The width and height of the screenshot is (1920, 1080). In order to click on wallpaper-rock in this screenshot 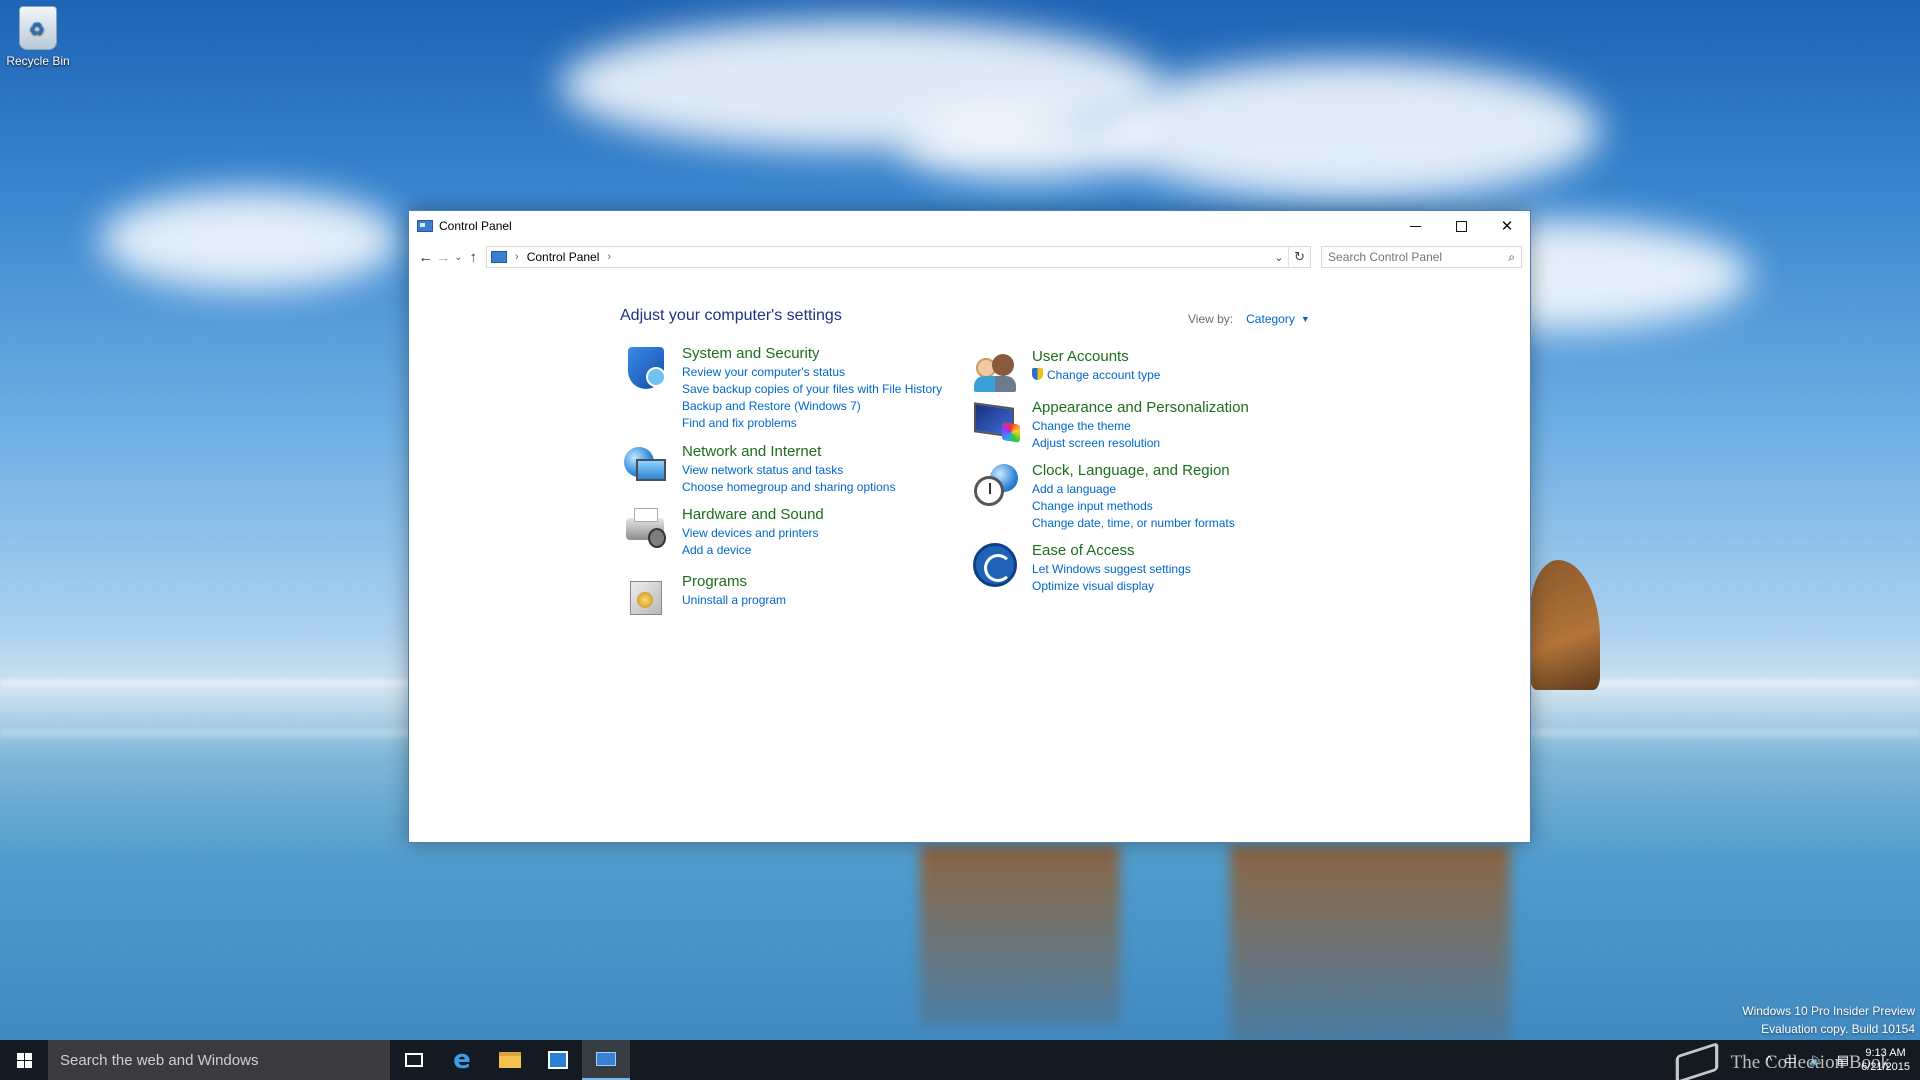, I will do `click(1565, 625)`.